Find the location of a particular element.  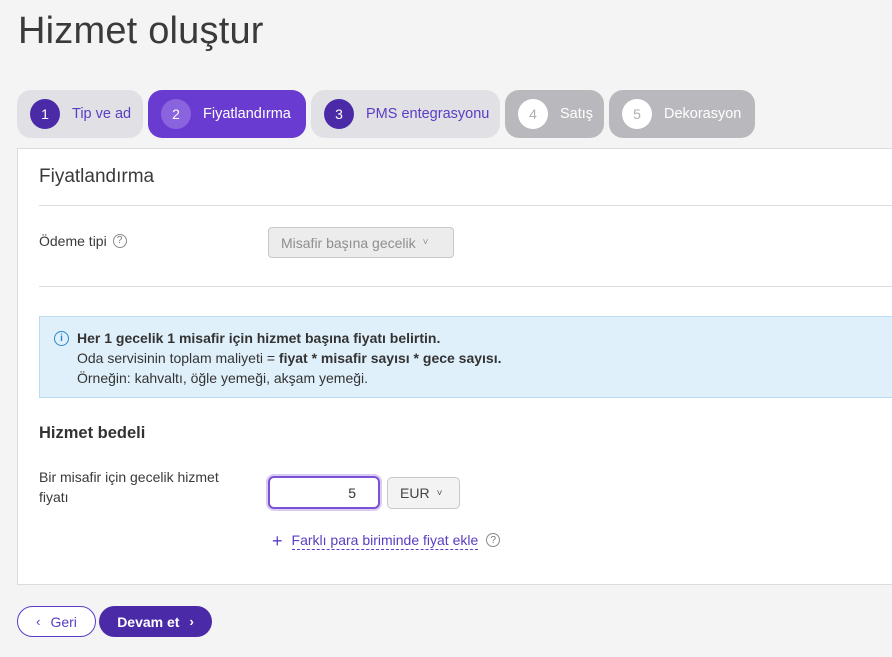

info-line-2-prefix: Oda servisinin toplam maliyeti = is located at coordinates (178, 358).